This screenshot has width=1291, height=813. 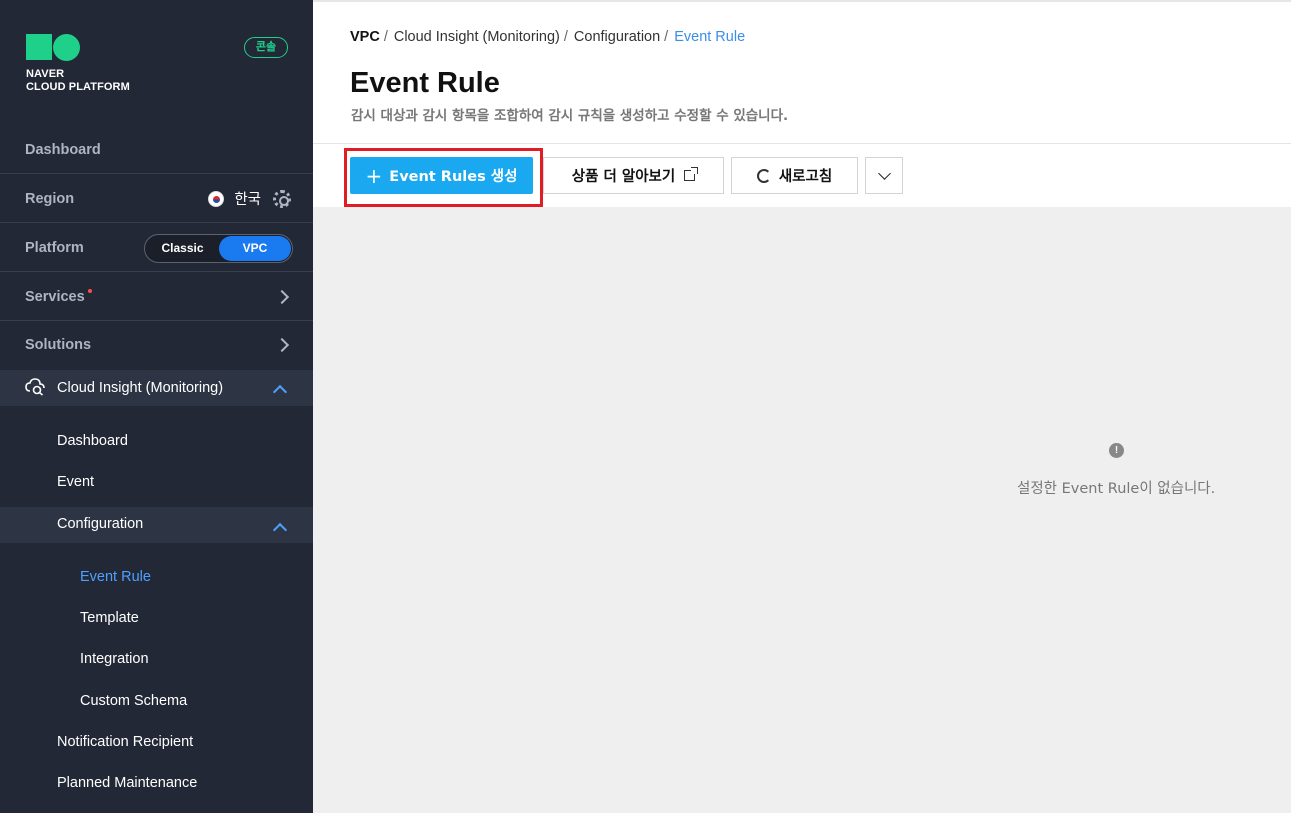 What do you see at coordinates (805, 177) in the screenshot?
I see `refresh-label: 새로고침` at bounding box center [805, 177].